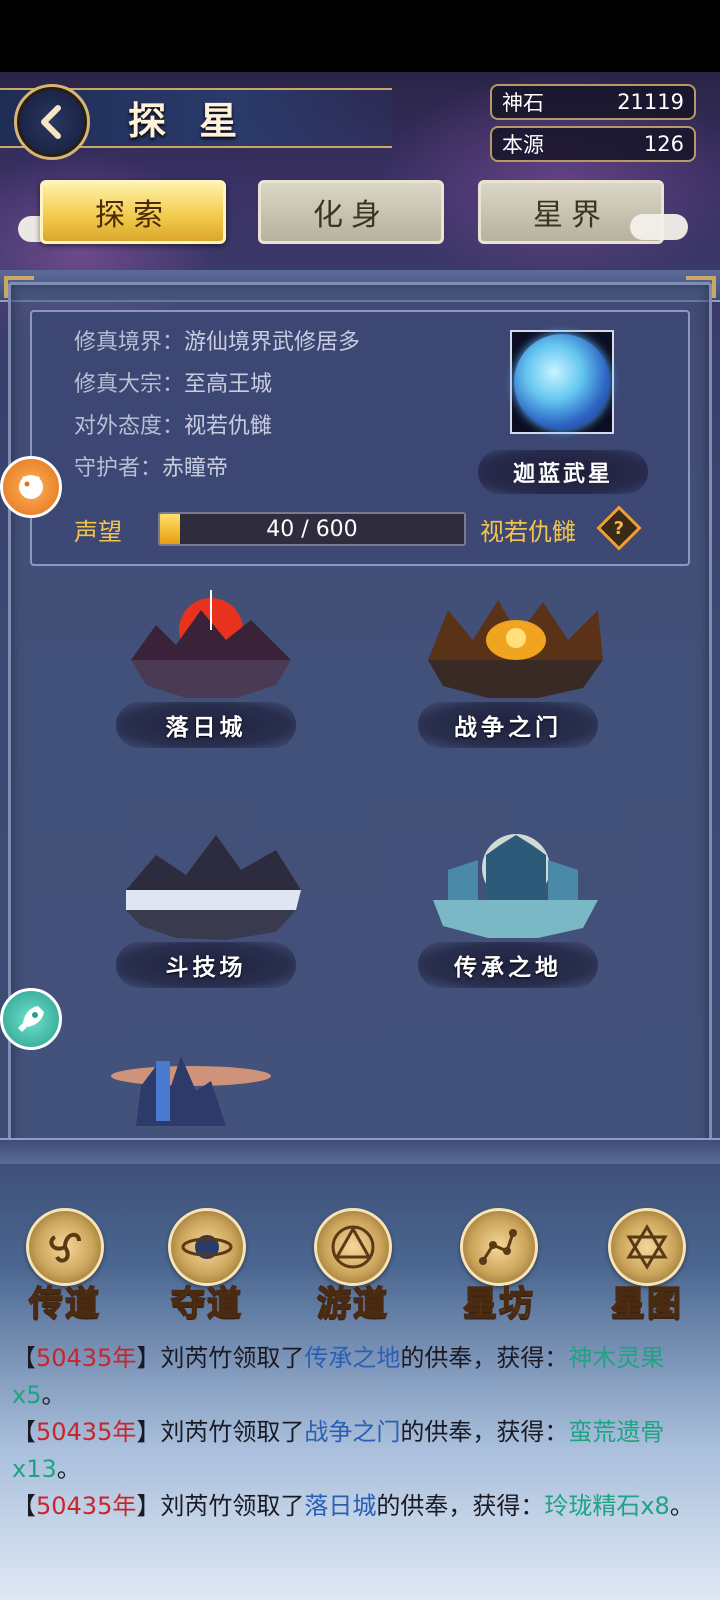 This screenshot has height=1600, width=720. What do you see at coordinates (228, 384) in the screenshot?
I see `info-value: 至高王城` at bounding box center [228, 384].